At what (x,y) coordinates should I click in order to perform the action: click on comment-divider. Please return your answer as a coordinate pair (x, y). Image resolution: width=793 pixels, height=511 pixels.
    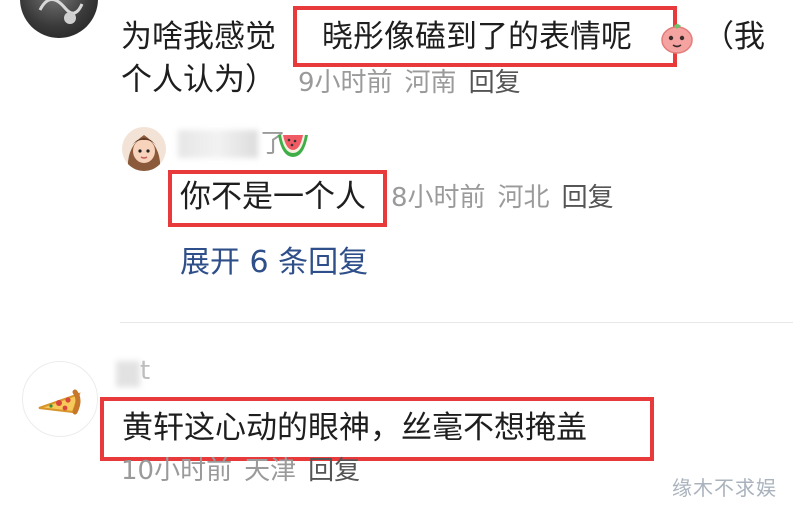
    Looking at the image, I should click on (456, 322).